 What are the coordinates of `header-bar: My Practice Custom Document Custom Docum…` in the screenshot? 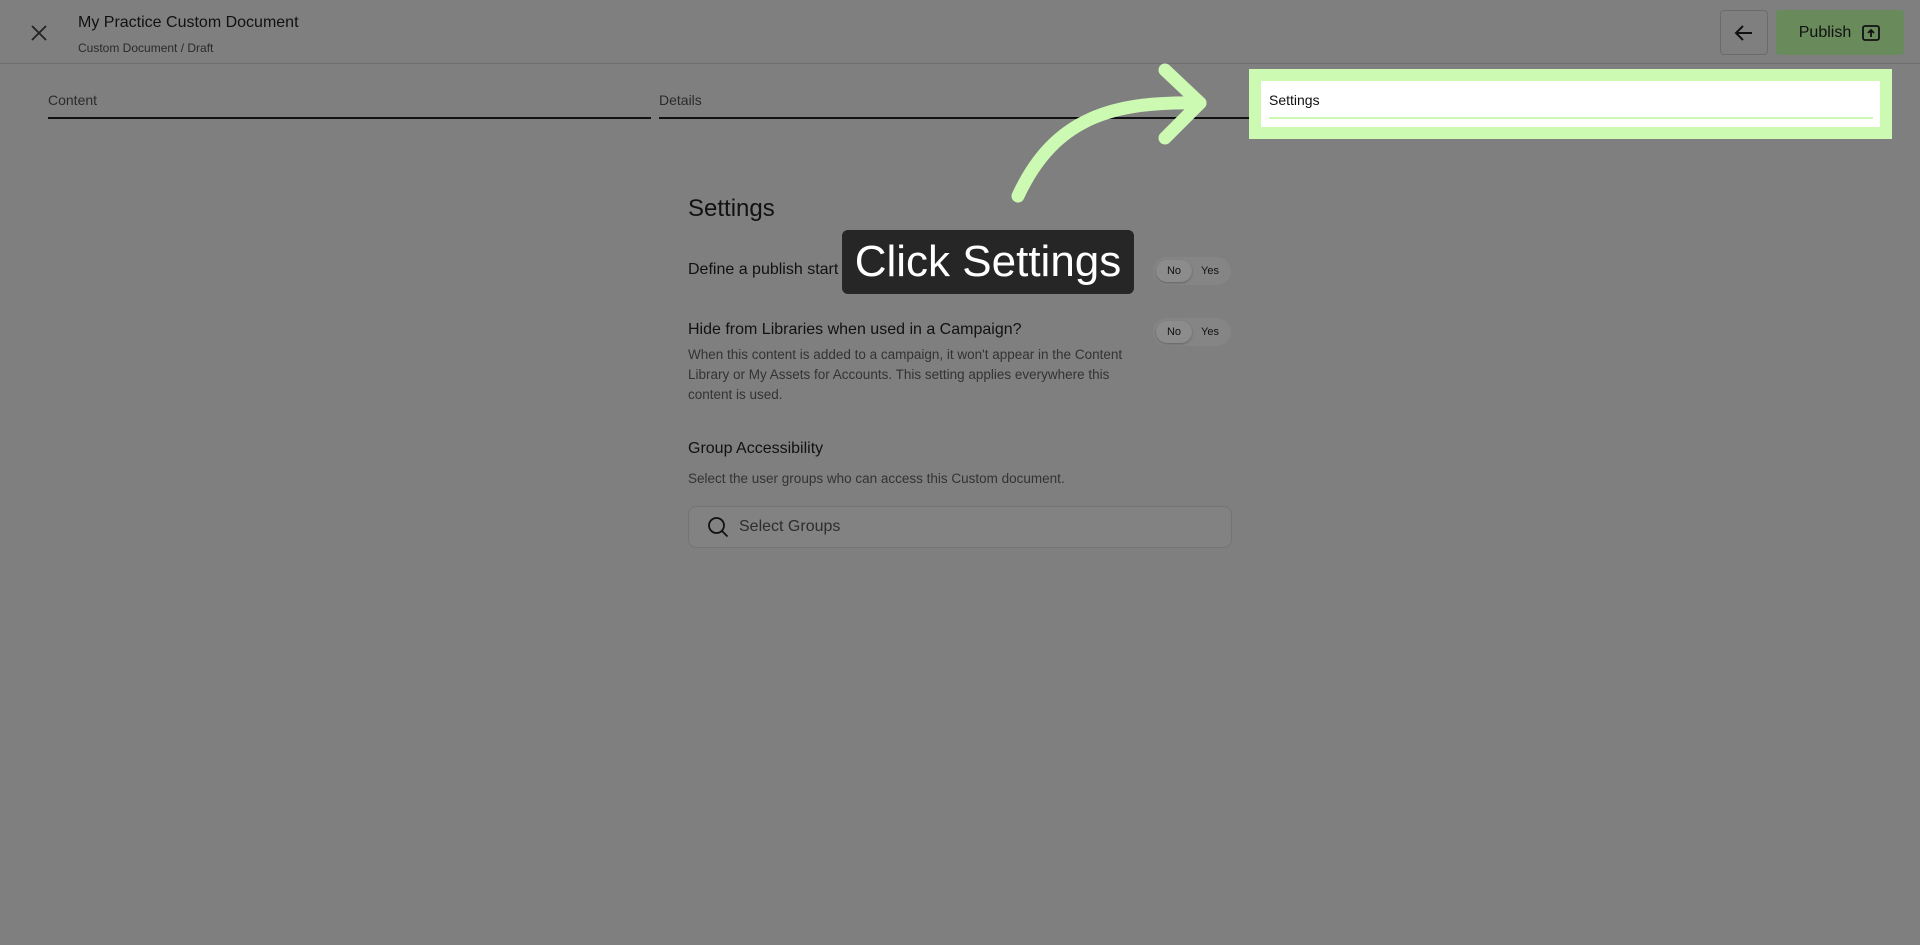 It's located at (960, 32).